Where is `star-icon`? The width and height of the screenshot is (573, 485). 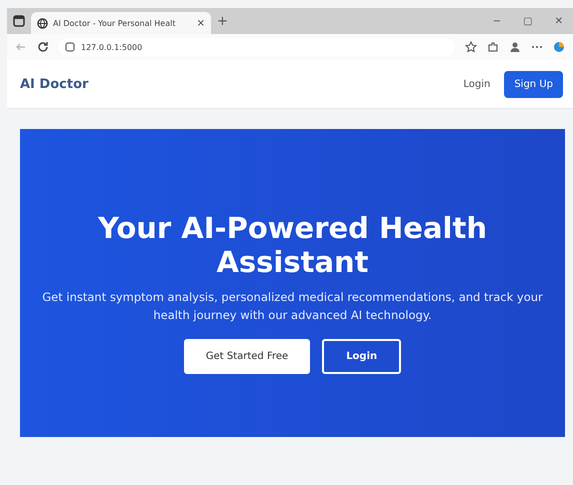 star-icon is located at coordinates (471, 47).